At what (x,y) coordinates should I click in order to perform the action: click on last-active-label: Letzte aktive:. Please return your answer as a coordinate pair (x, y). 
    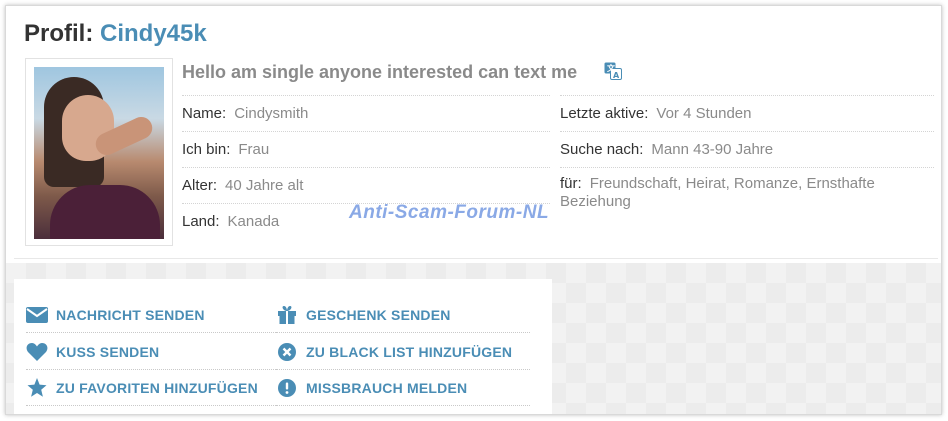
    Looking at the image, I should click on (604, 113).